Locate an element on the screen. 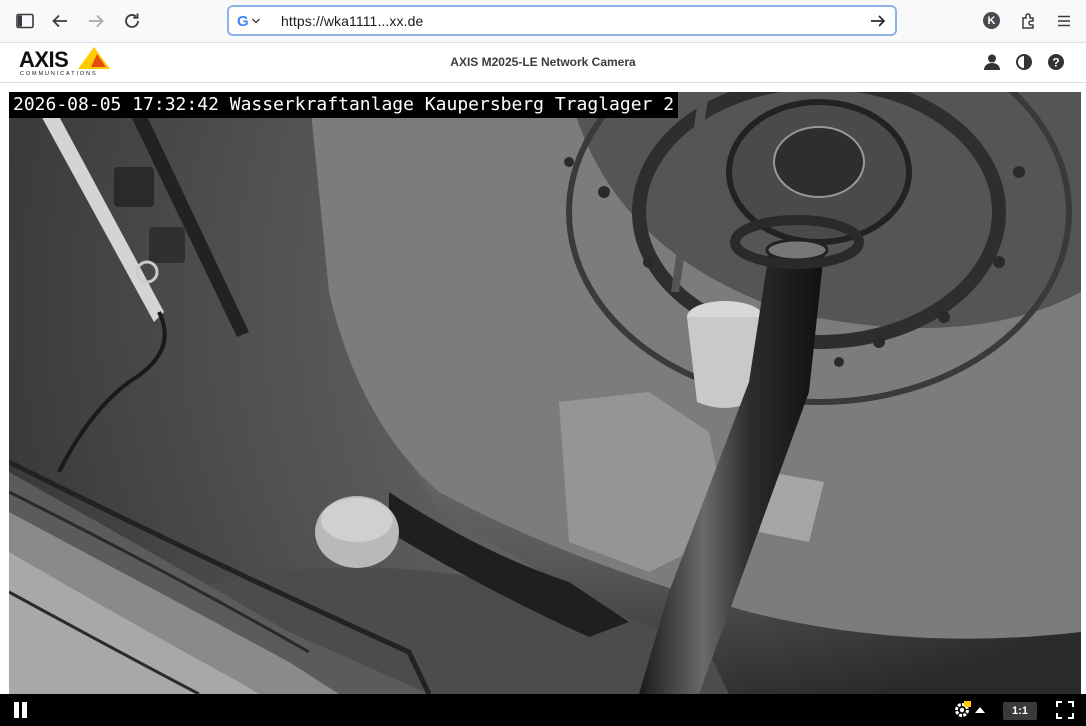 The width and height of the screenshot is (1086, 726). url-text: https://wka1111...xx.de is located at coordinates (352, 21).